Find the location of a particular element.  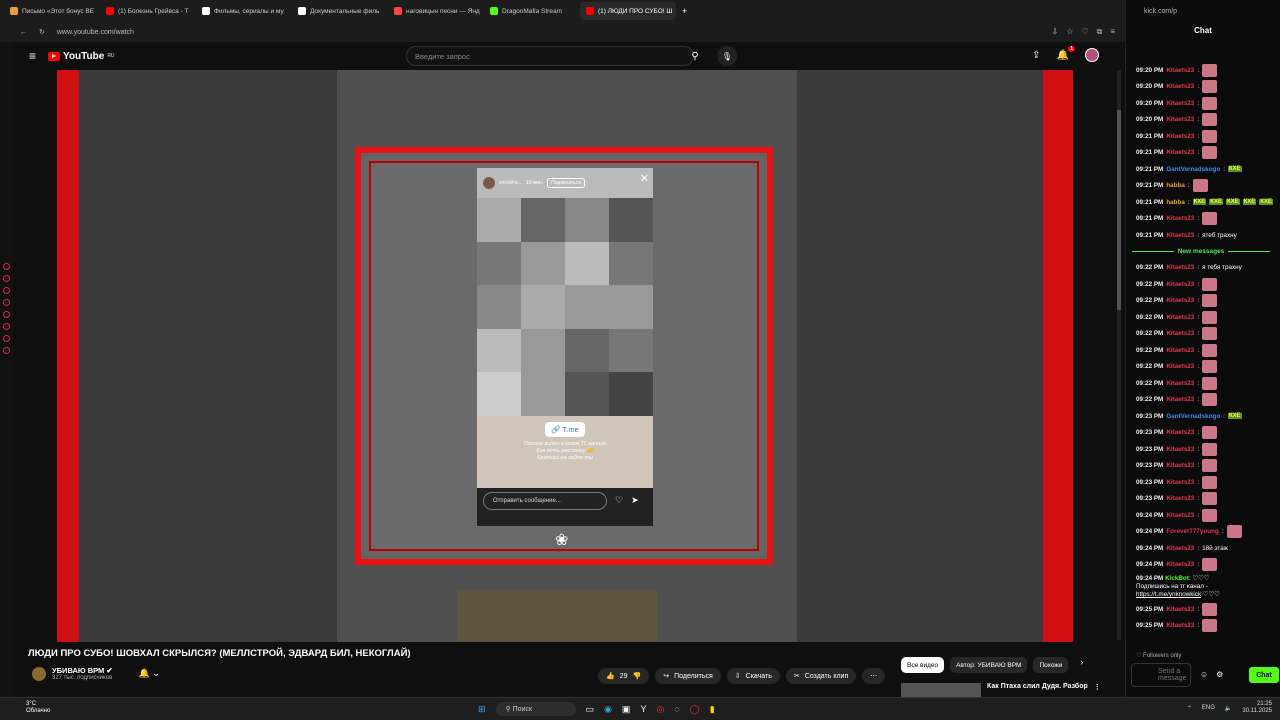

emote-icon: ☺ is located at coordinates (1204, 674).